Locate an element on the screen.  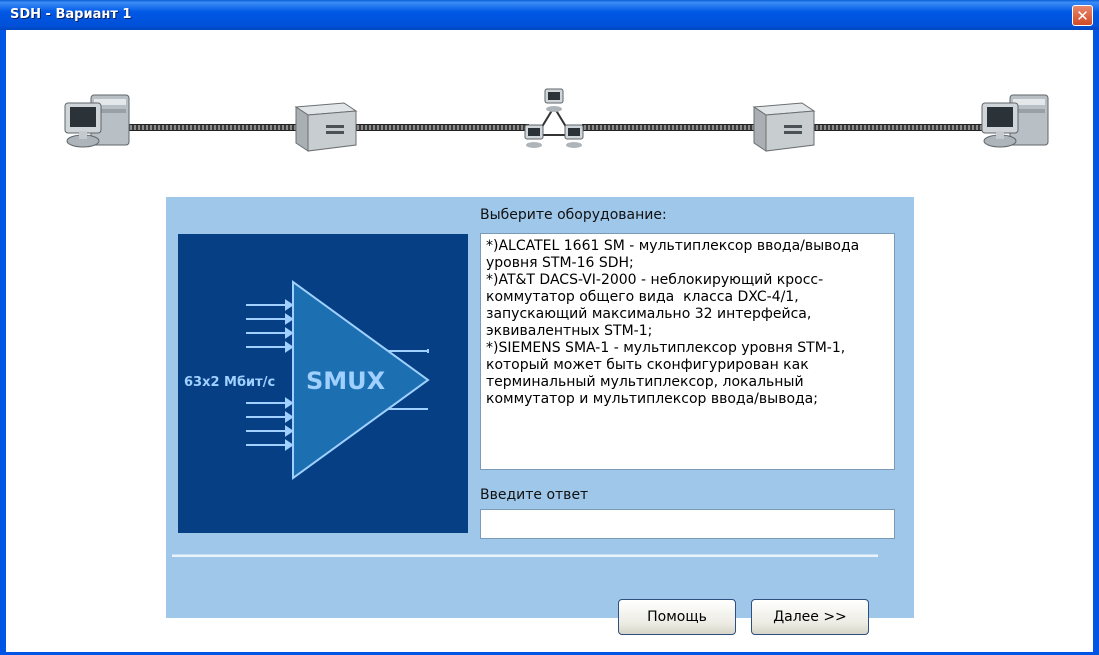
computer-left-icon is located at coordinates (99, 126).